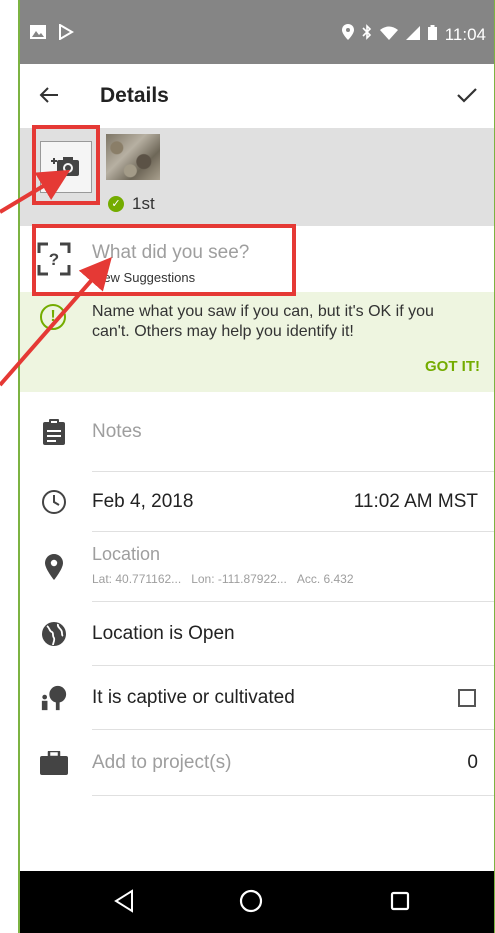  I want to click on geoprivacy-label: Location is Open, so click(163, 634).